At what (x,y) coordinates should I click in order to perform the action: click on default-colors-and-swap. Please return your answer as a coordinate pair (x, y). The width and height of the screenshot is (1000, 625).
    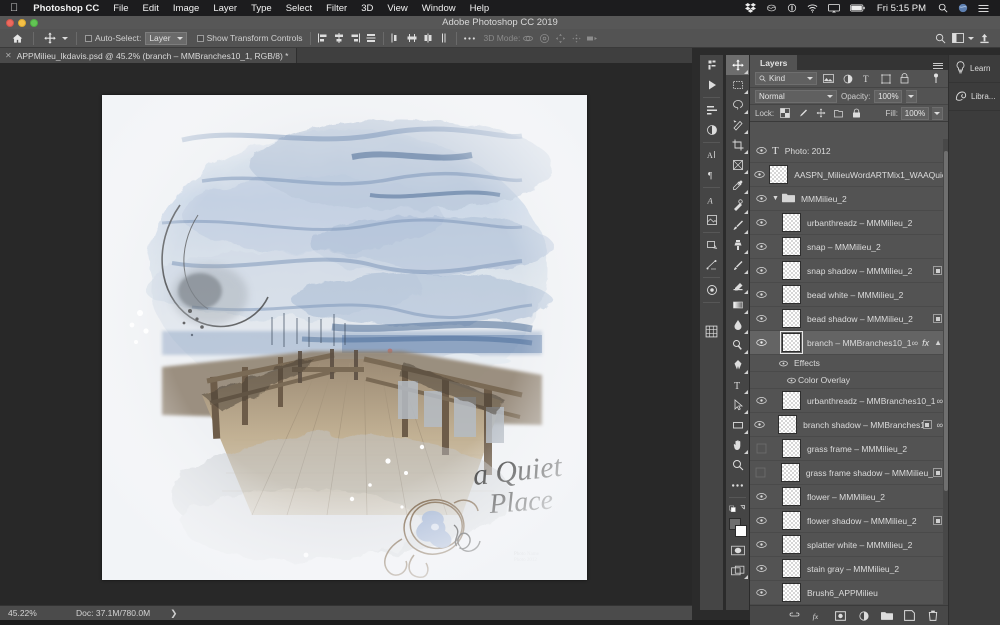
    Looking at the image, I should click on (737, 507).